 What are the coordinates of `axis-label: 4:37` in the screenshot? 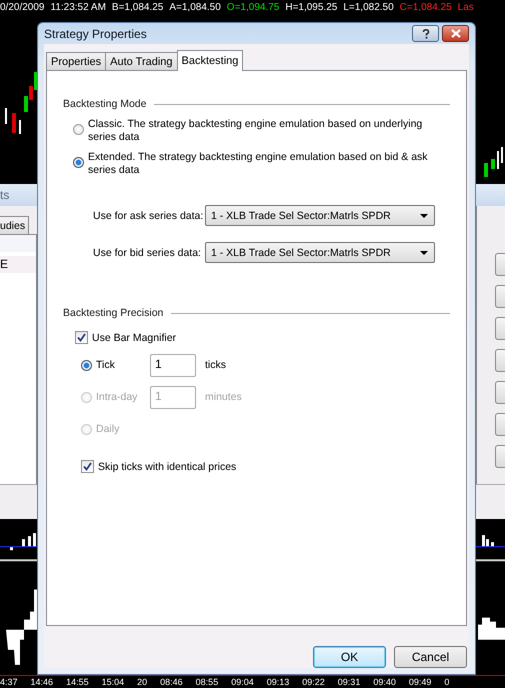 It's located at (9, 682).